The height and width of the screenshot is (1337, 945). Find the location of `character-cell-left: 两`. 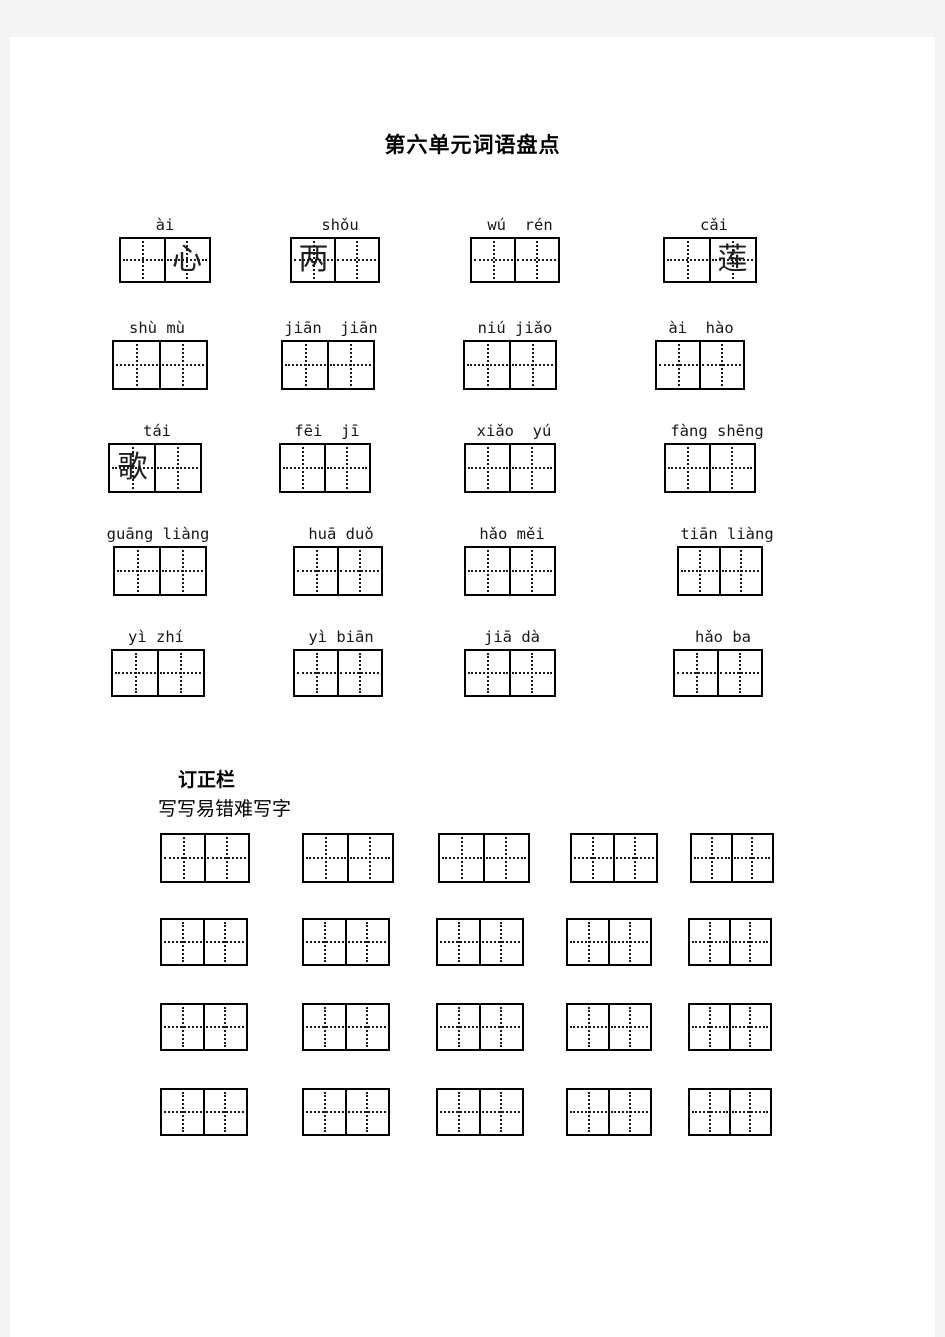

character-cell-left: 两 is located at coordinates (313, 260).